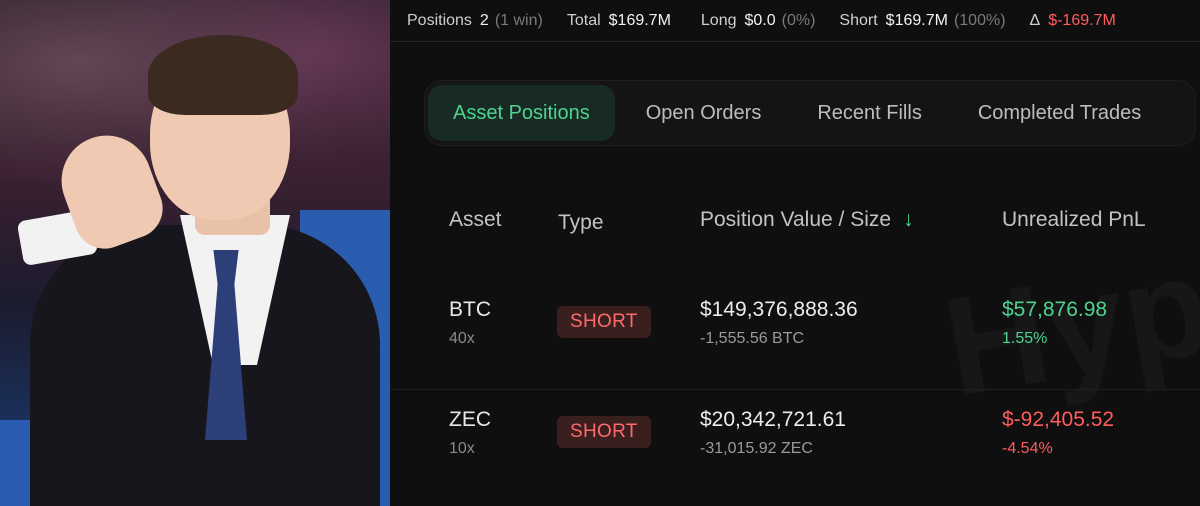 The height and width of the screenshot is (506, 1200). I want to click on long-value: $0.0, so click(760, 20).